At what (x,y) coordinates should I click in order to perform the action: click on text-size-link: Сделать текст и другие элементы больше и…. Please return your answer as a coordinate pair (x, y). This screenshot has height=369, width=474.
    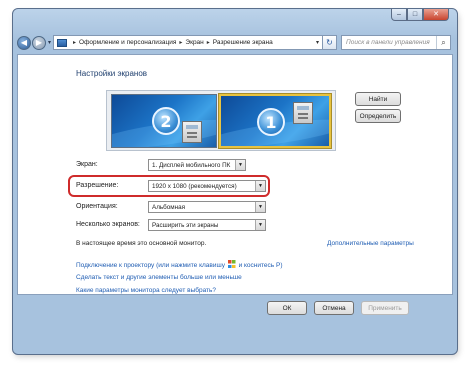
    Looking at the image, I should click on (159, 277).